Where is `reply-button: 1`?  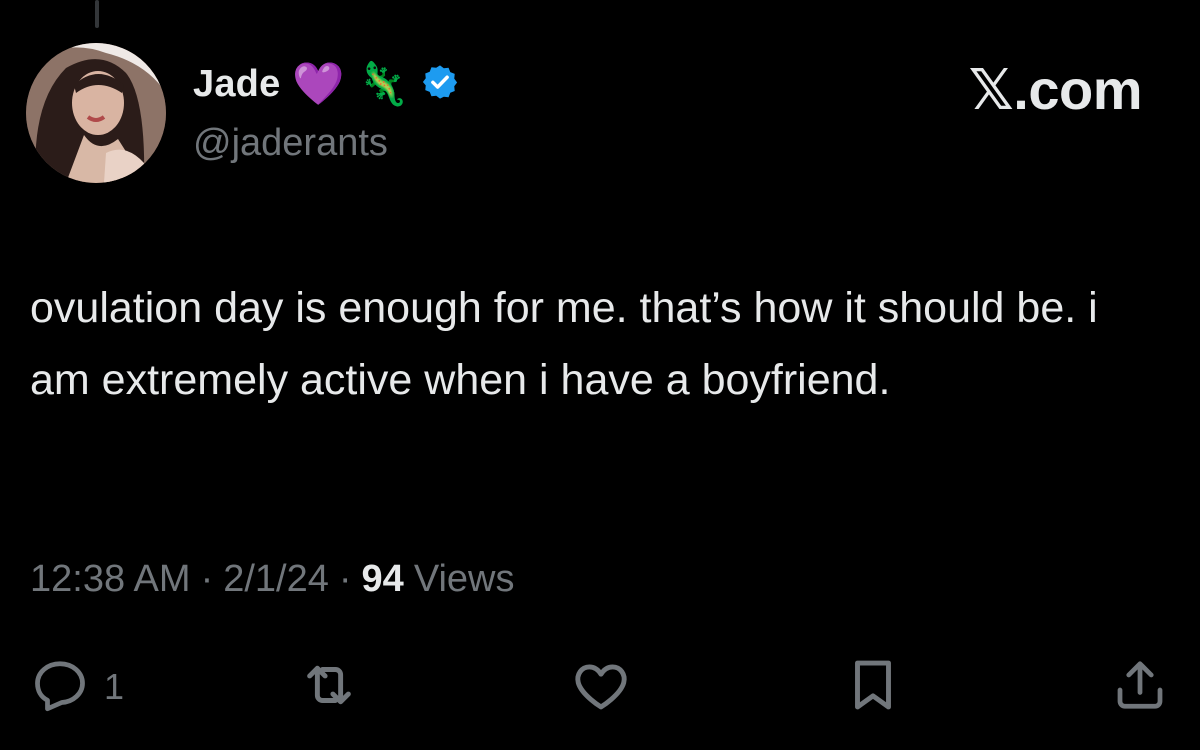 reply-button: 1 is located at coordinates (77, 687).